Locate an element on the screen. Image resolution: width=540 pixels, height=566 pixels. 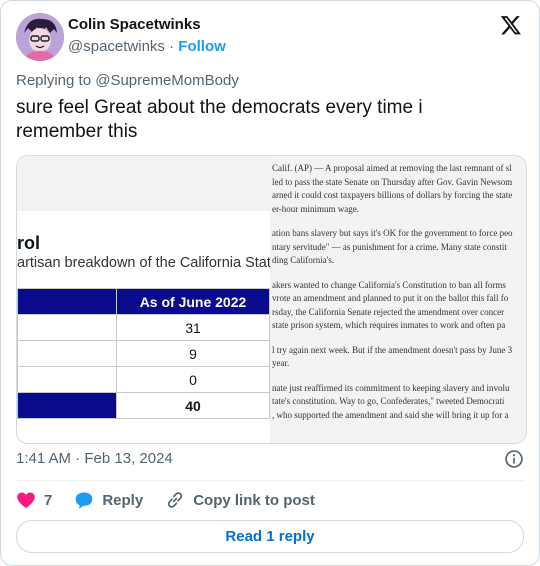
avatar is located at coordinates (40, 37).